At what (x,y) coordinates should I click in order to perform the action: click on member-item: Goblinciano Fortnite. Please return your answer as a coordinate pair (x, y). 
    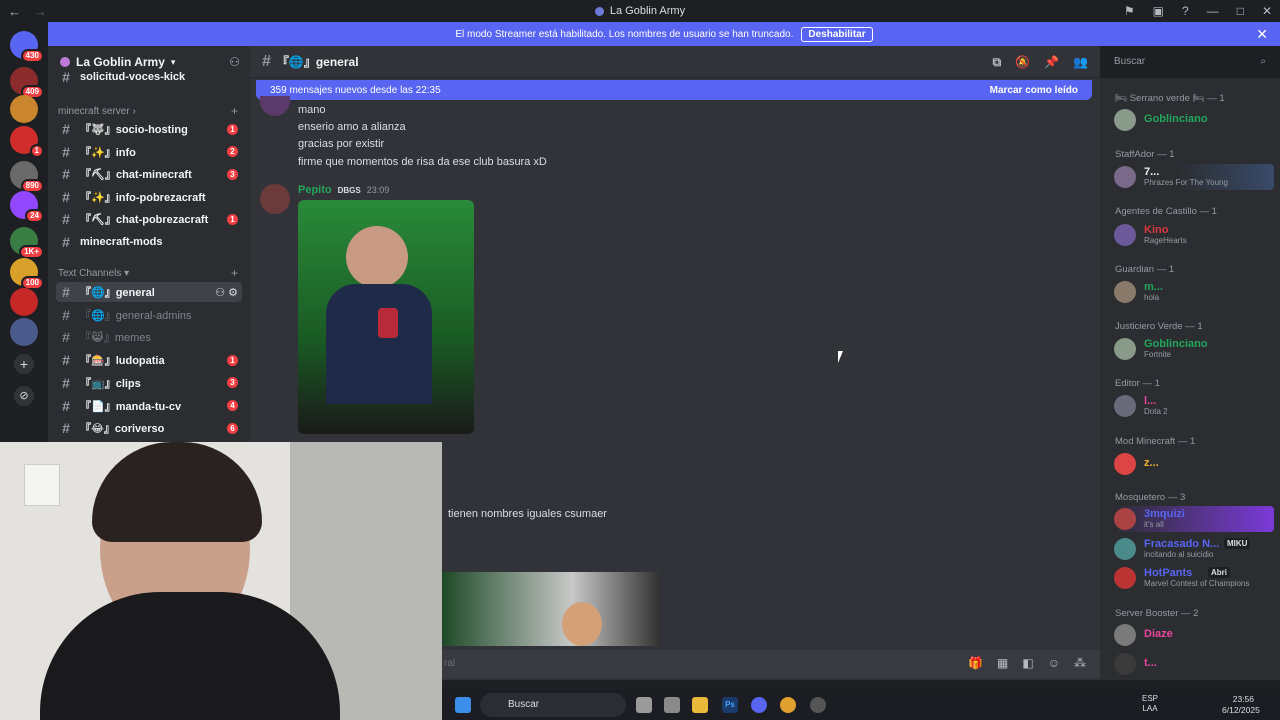
    Looking at the image, I should click on (1194, 349).